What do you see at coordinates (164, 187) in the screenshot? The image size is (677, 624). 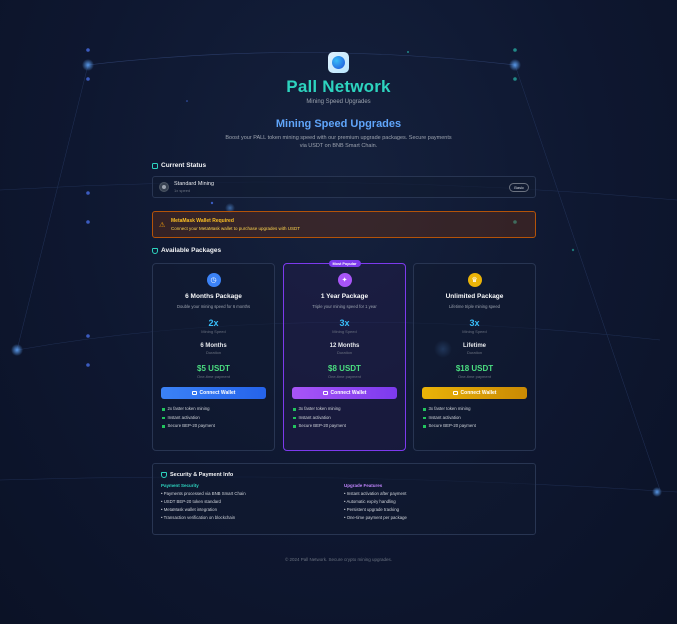 I see `mining-status-icon` at bounding box center [164, 187].